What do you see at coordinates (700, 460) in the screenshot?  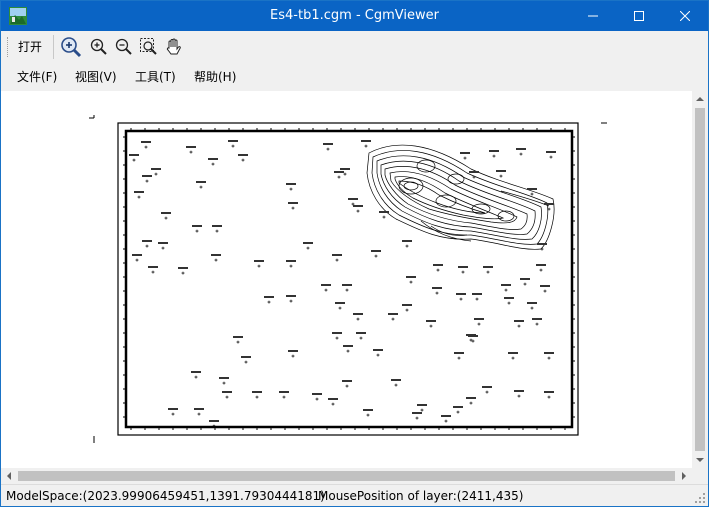 I see `scroll-down-arrow-icon` at bounding box center [700, 460].